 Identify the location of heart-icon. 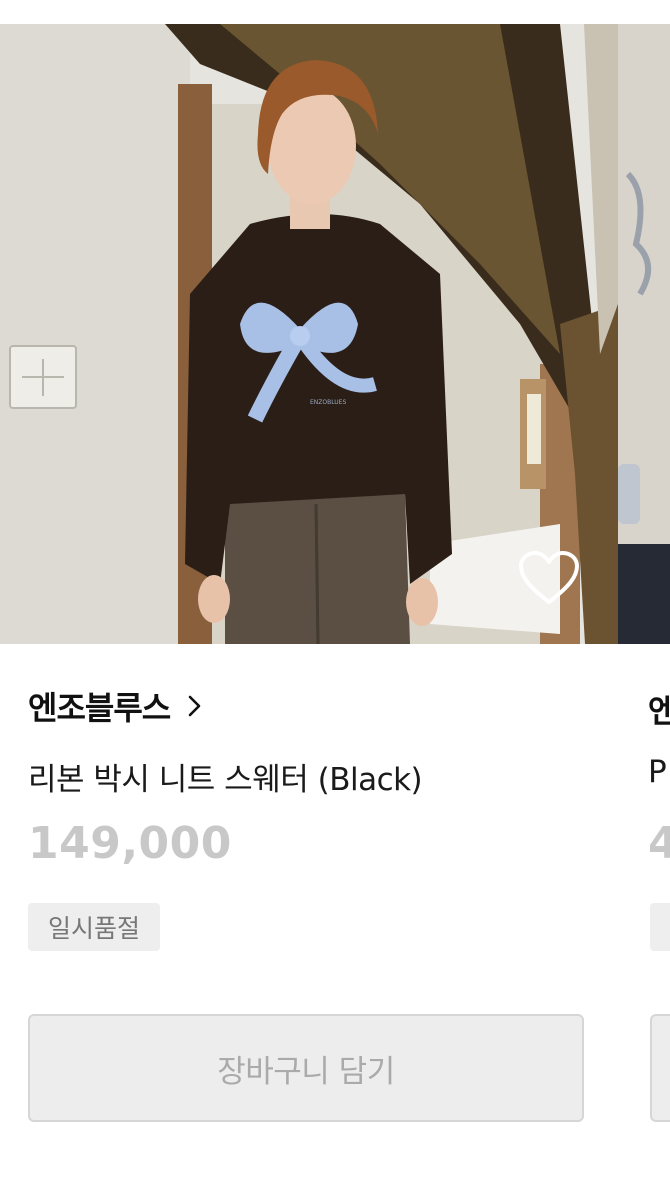
(549, 578).